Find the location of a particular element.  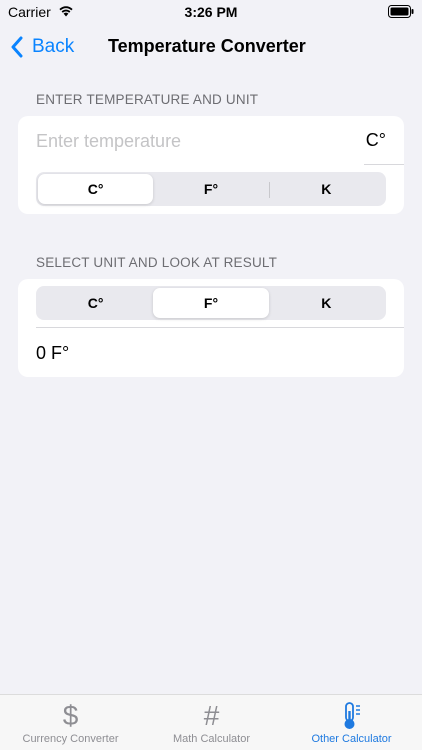

result-segment-celsius: C° is located at coordinates (95, 303).